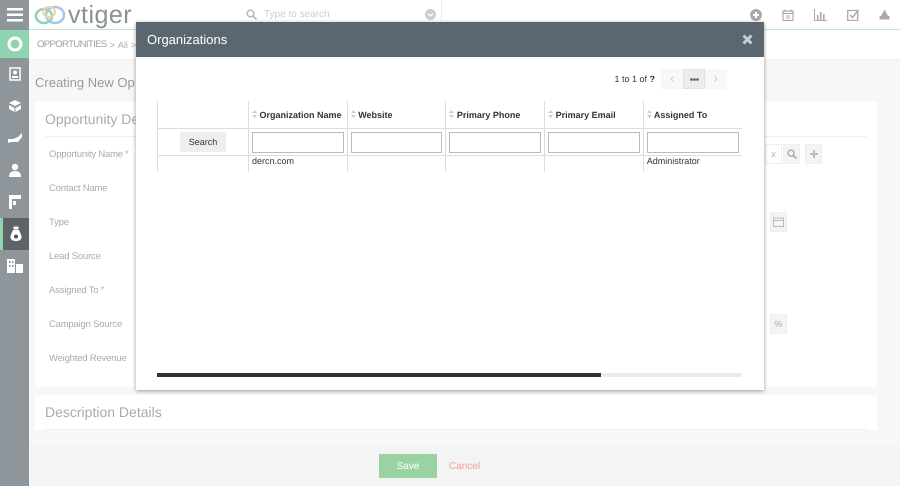 Image resolution: width=900 pixels, height=486 pixels. I want to click on person-icon, so click(15, 170).